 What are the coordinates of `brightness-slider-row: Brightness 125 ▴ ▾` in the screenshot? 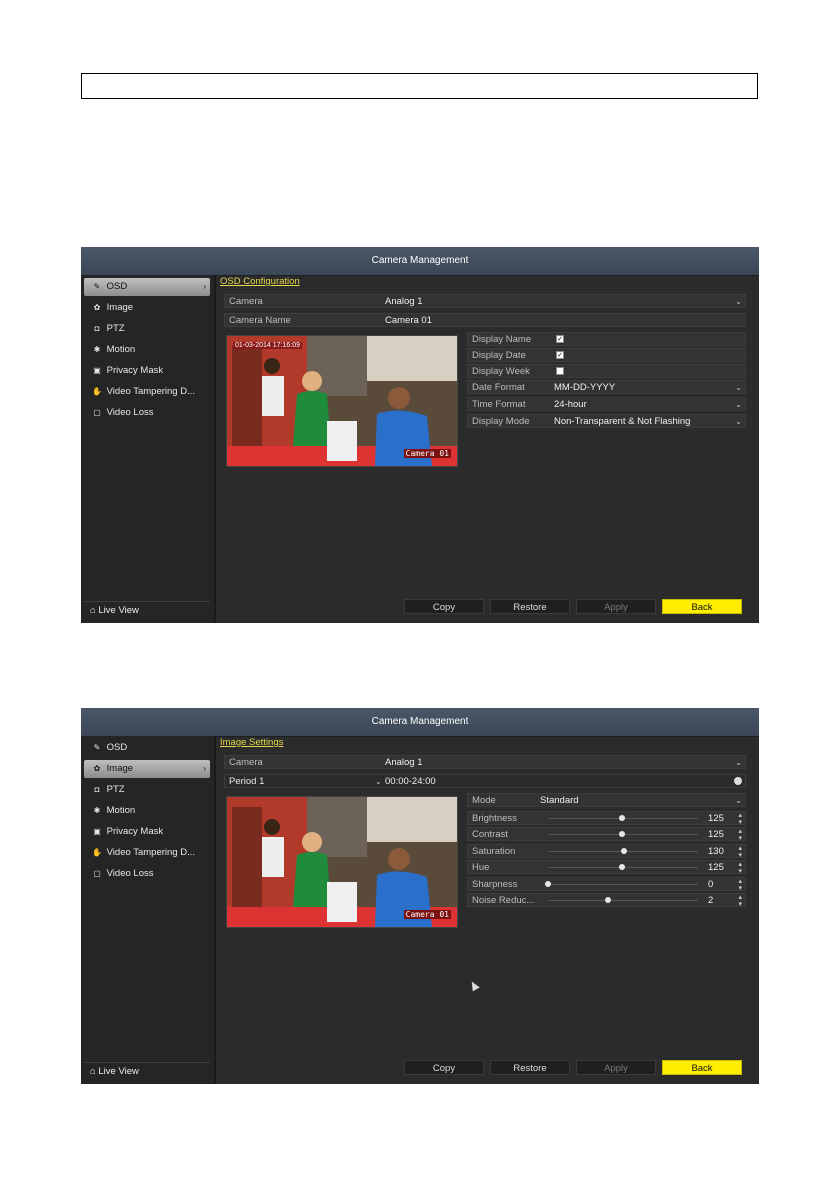 It's located at (606, 818).